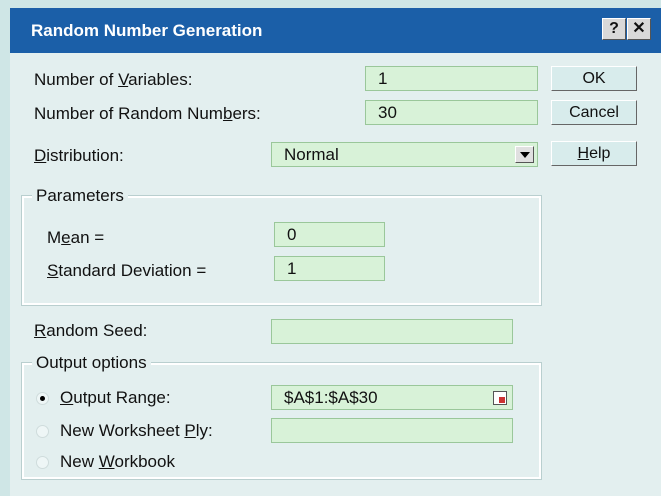  I want to click on random-seed-label: Random Seed:, so click(91, 330).